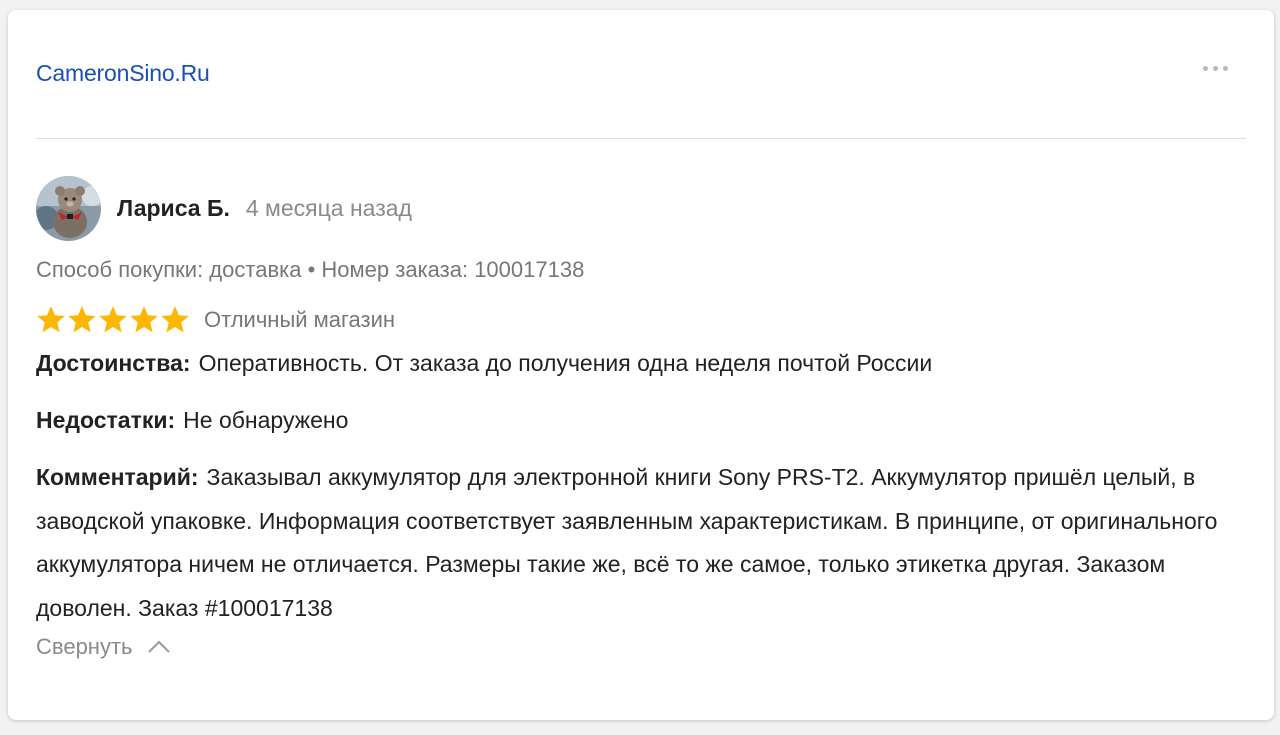  Describe the element at coordinates (641, 319) in the screenshot. I see `rating-row: Отличный магазин` at that location.